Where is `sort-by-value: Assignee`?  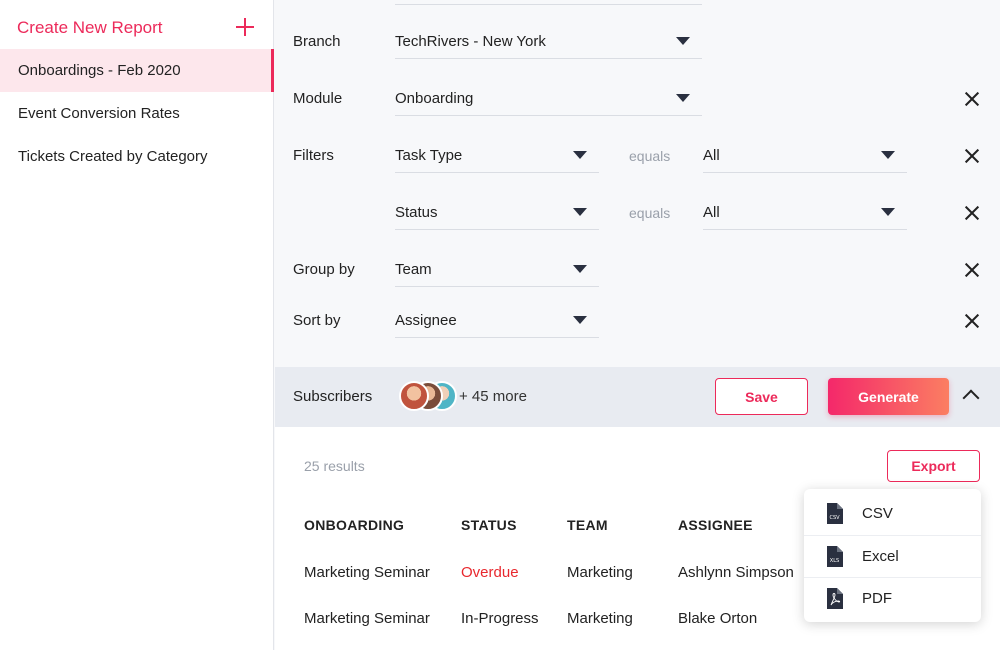
sort-by-value: Assignee is located at coordinates (426, 320).